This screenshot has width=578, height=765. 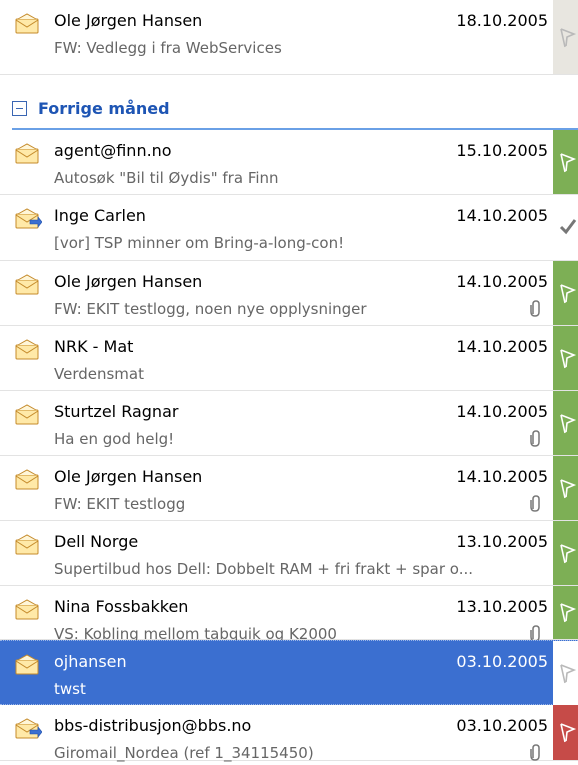 What do you see at coordinates (120, 504) in the screenshot?
I see `message-subject: FW: EKIT testlogg` at bounding box center [120, 504].